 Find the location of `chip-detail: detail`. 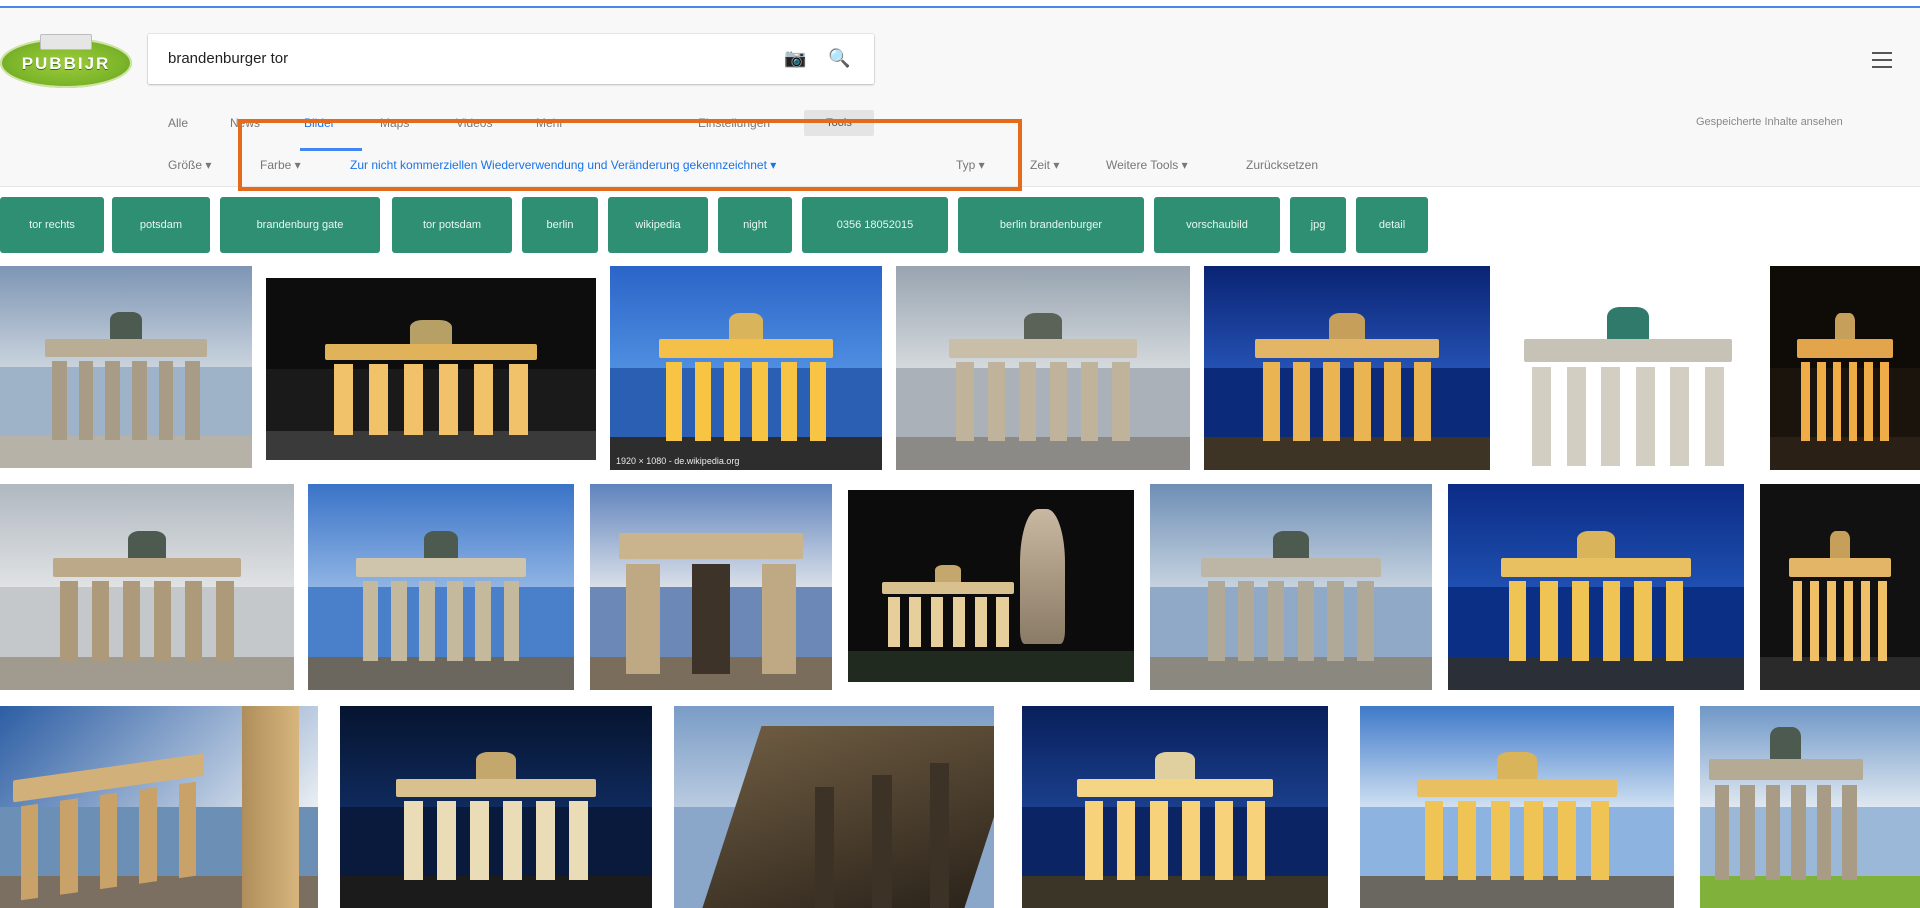

chip-detail: detail is located at coordinates (1392, 225).